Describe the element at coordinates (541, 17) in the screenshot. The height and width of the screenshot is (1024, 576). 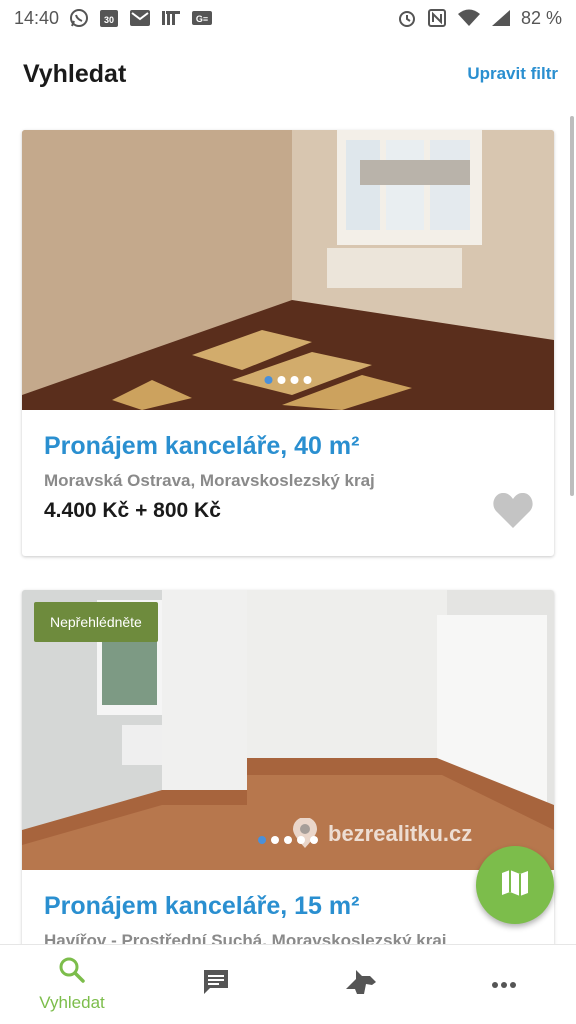
I see `battery-level: 82 %` at that location.